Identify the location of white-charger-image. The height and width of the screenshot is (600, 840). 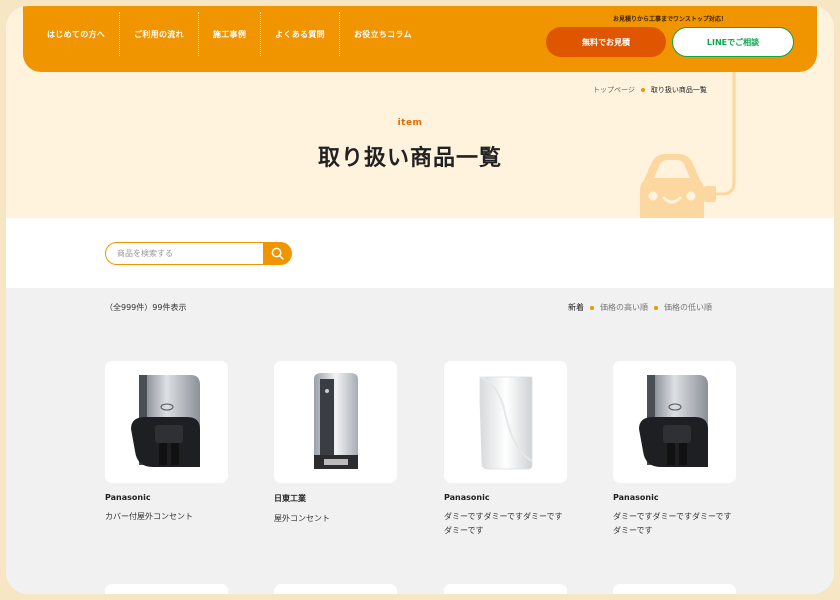
(506, 423).